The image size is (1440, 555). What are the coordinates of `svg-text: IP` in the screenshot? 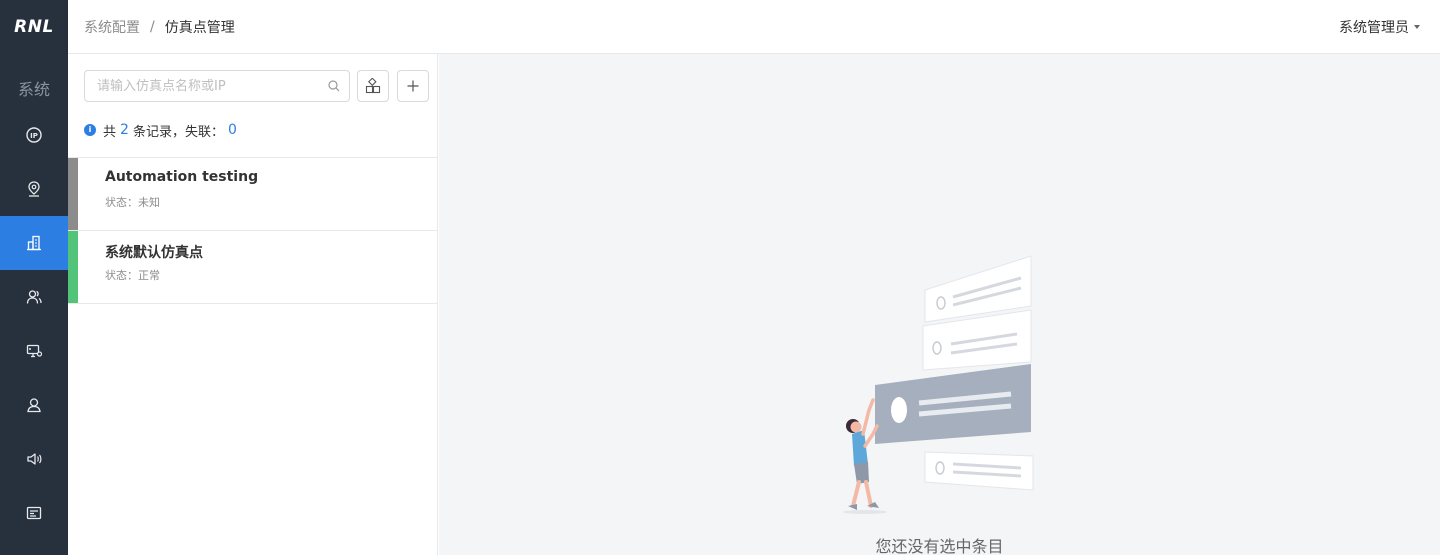 It's located at (34, 136).